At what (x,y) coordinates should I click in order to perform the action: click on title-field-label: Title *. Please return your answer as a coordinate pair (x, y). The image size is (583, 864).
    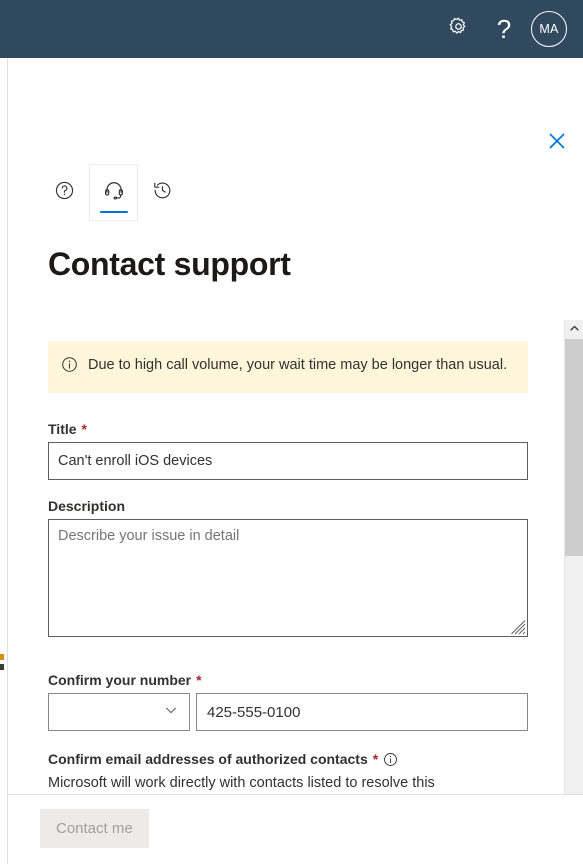
    Looking at the image, I should click on (288, 429).